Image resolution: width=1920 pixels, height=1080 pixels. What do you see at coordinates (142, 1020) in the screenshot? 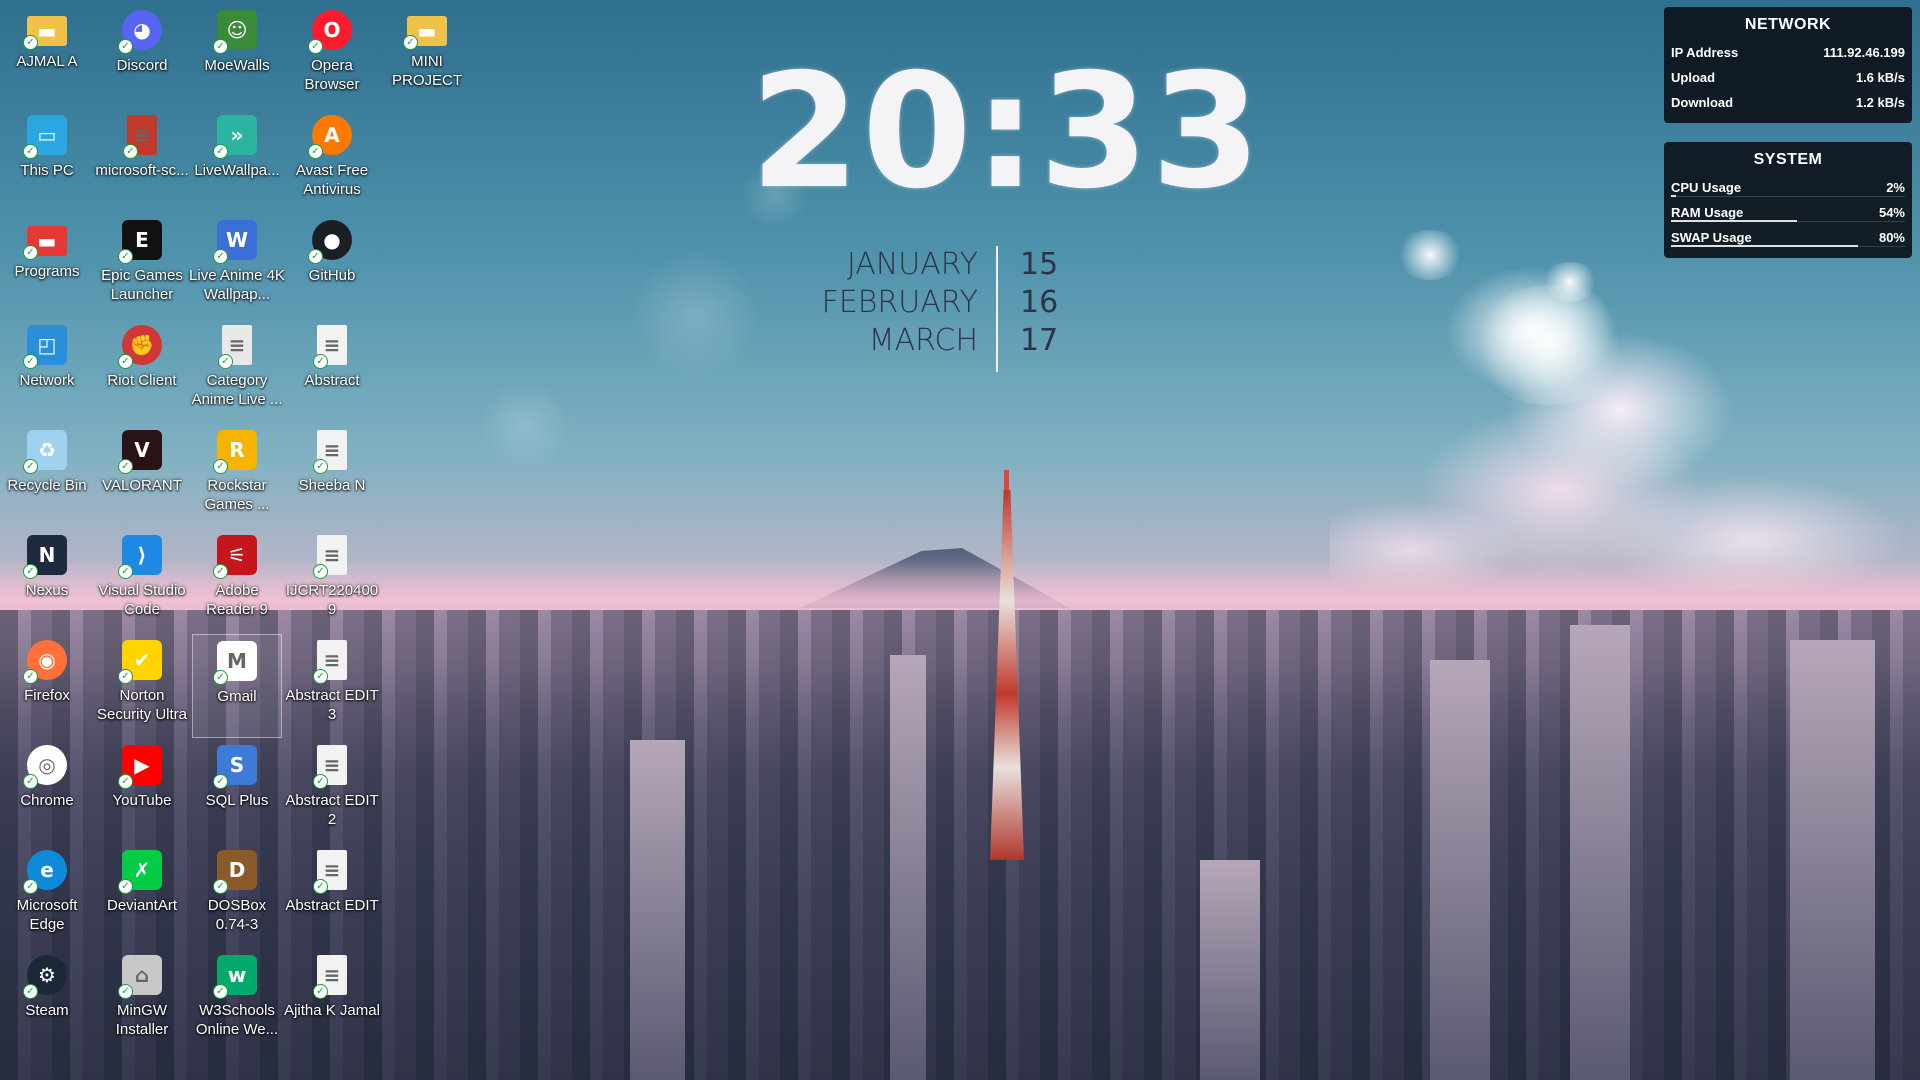
I see `desktop-icon-label: MinGW Installer` at bounding box center [142, 1020].